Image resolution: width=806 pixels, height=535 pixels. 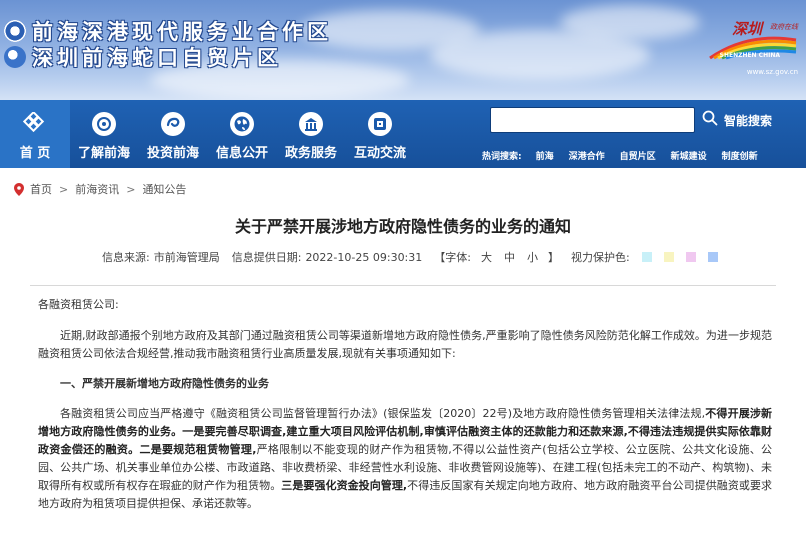 I want to click on hotword-link: 自贸片区, so click(x=638, y=155).